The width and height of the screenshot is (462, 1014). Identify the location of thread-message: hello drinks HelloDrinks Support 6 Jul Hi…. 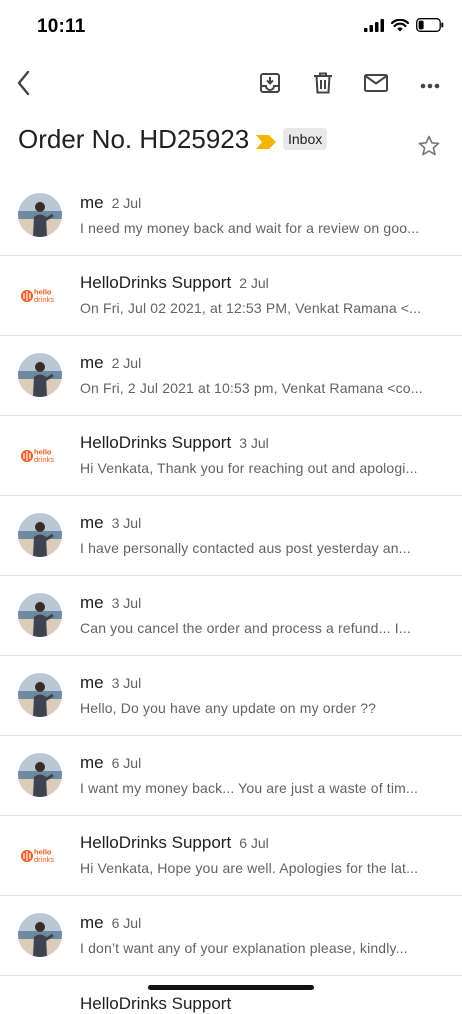
(231, 856).